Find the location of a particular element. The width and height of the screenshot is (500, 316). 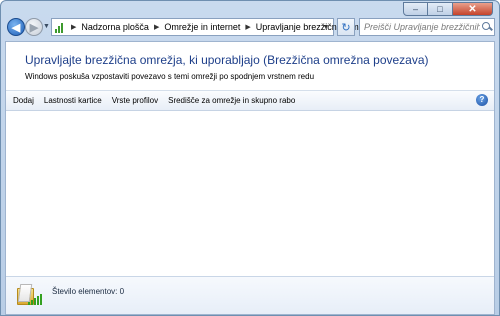

item-count-label: Število elementov: 0 is located at coordinates (88, 291).